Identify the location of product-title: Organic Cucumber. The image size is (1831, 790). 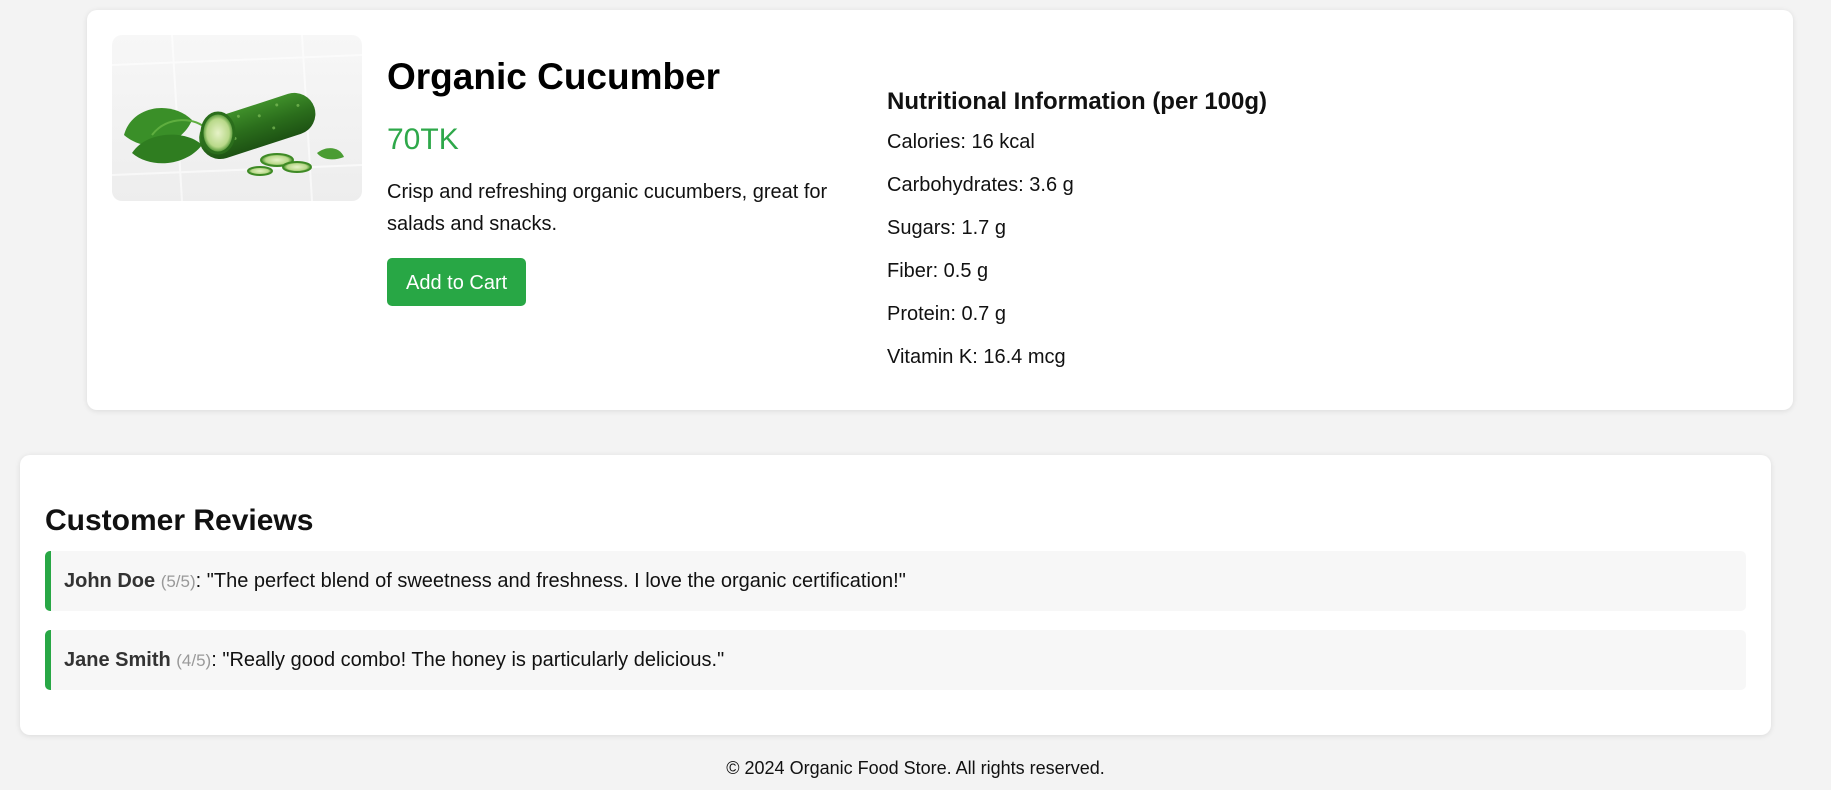
(554, 76).